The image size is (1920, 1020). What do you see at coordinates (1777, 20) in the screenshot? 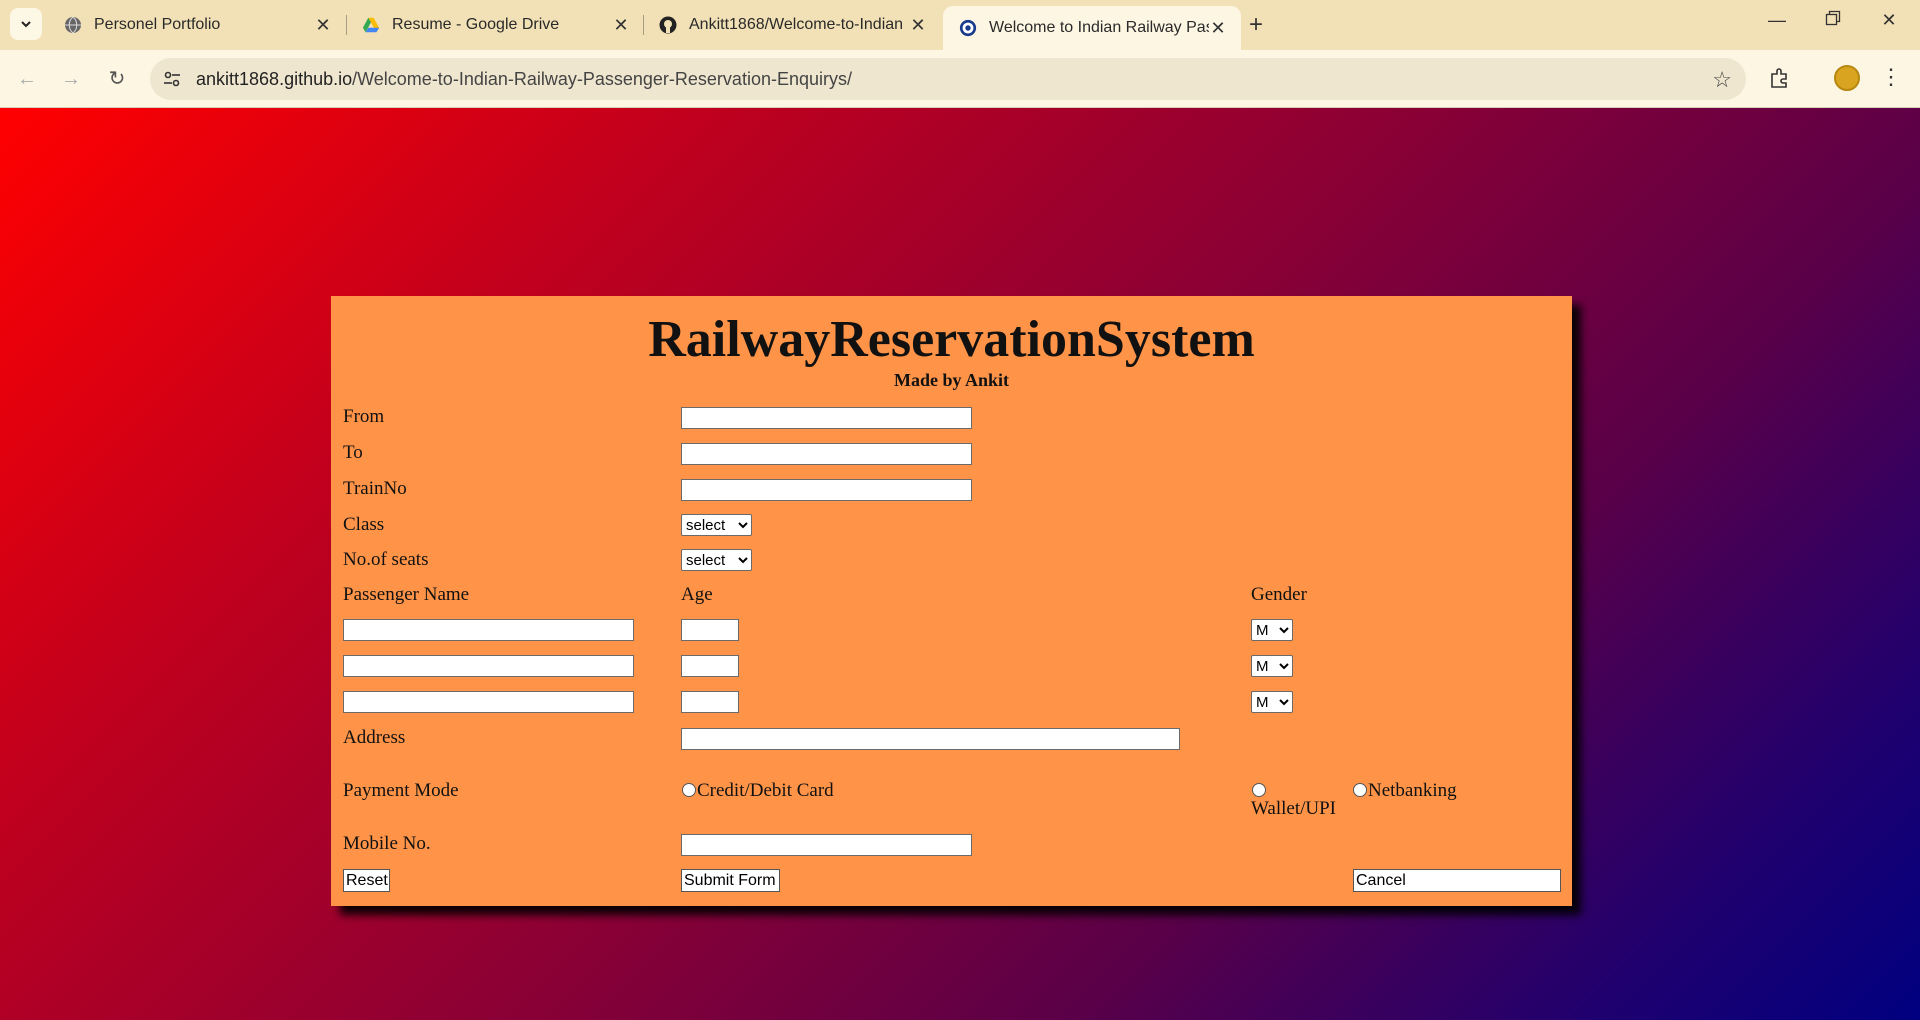
I see `minimize-icon: —` at bounding box center [1777, 20].